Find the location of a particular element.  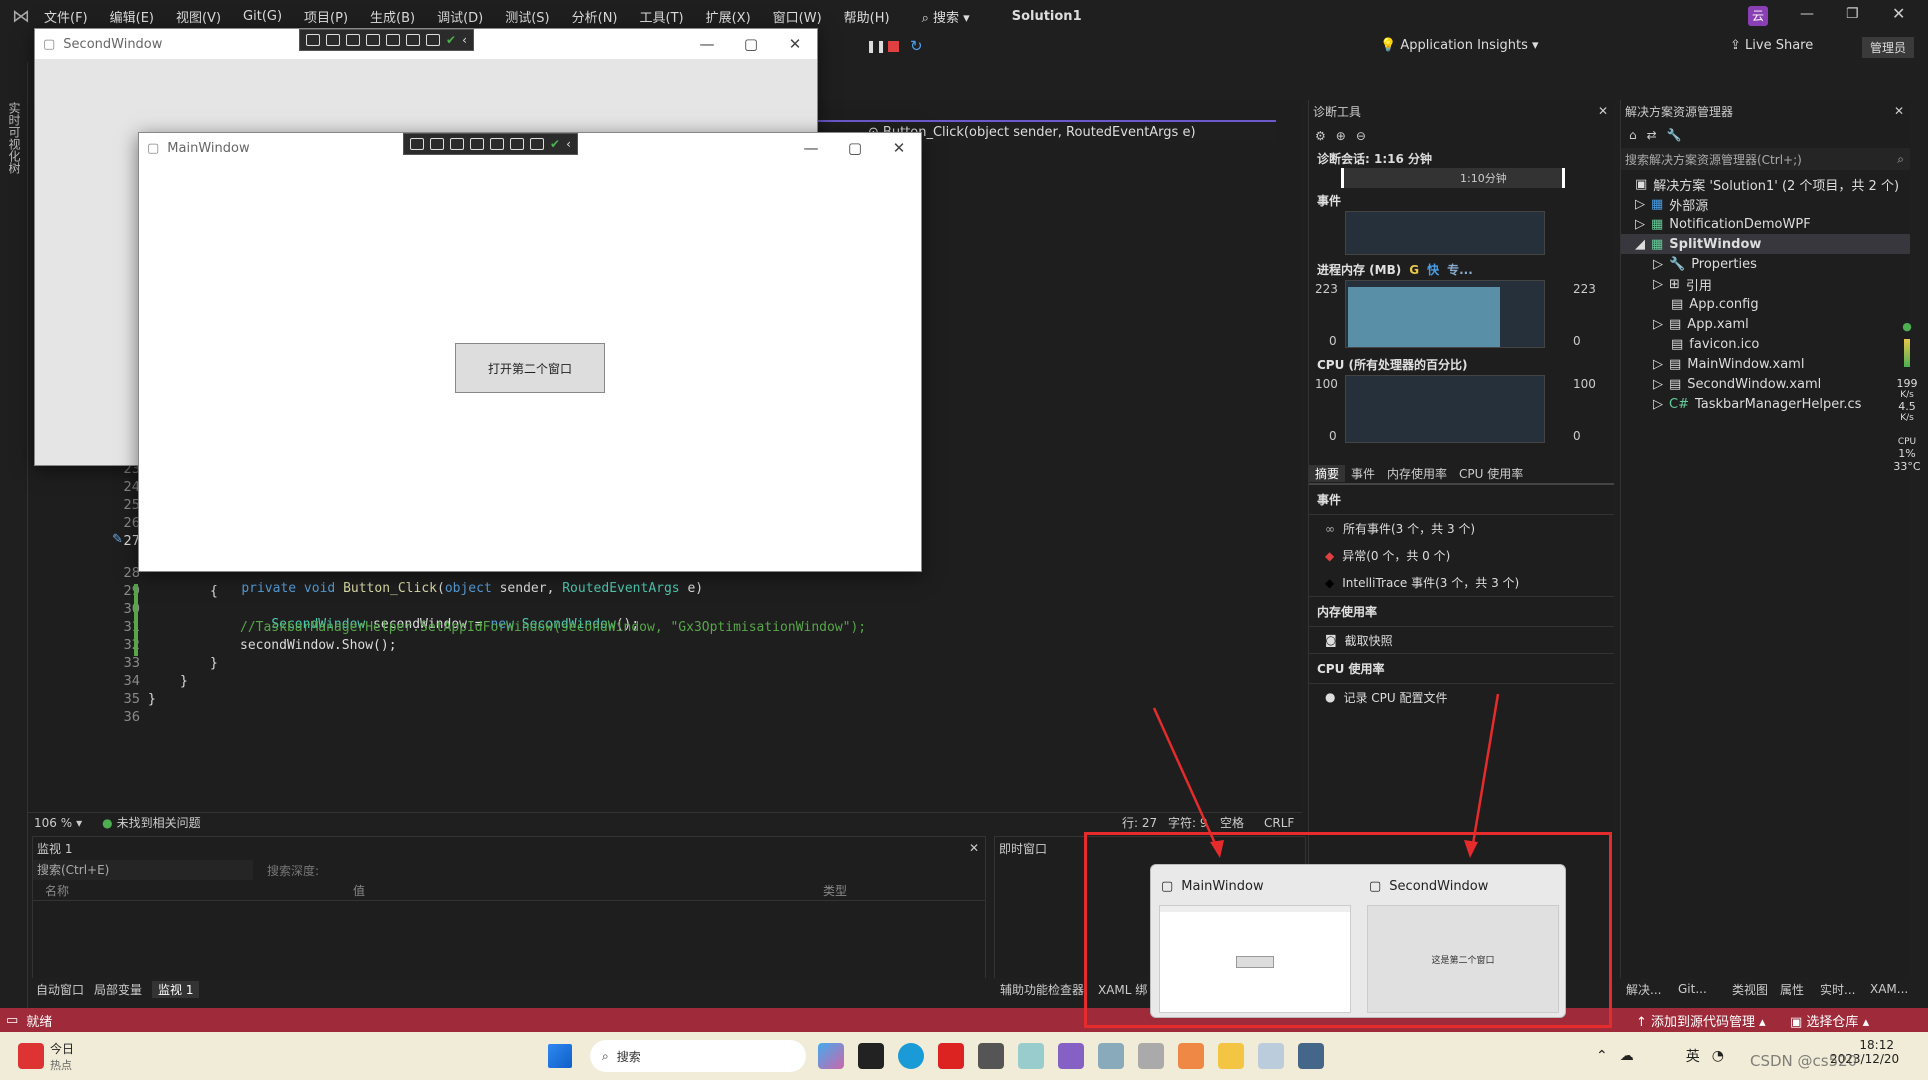

user-avatar: 云 is located at coordinates (1758, 16).